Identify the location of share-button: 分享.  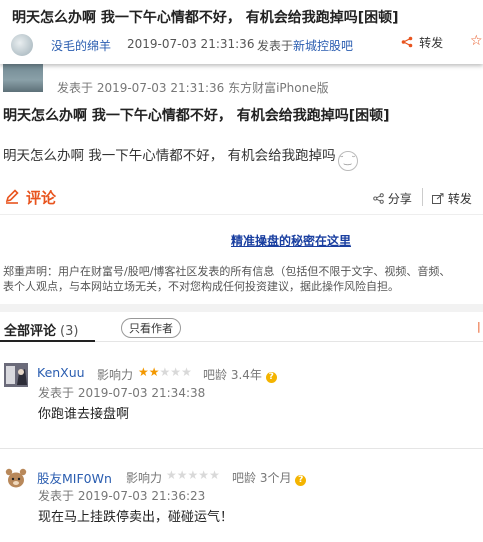
(392, 198).